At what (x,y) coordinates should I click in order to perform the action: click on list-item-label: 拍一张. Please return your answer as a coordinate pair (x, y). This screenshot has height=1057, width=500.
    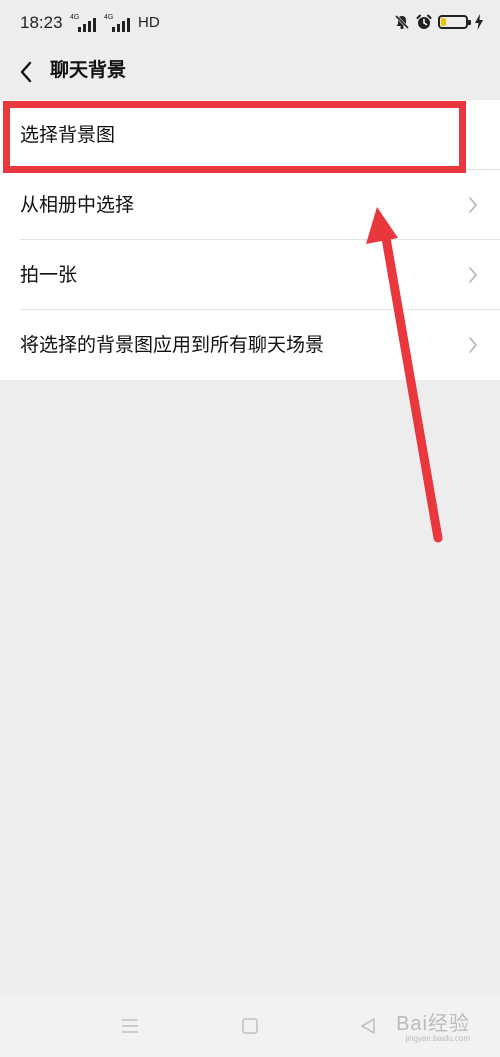
    Looking at the image, I should click on (49, 275).